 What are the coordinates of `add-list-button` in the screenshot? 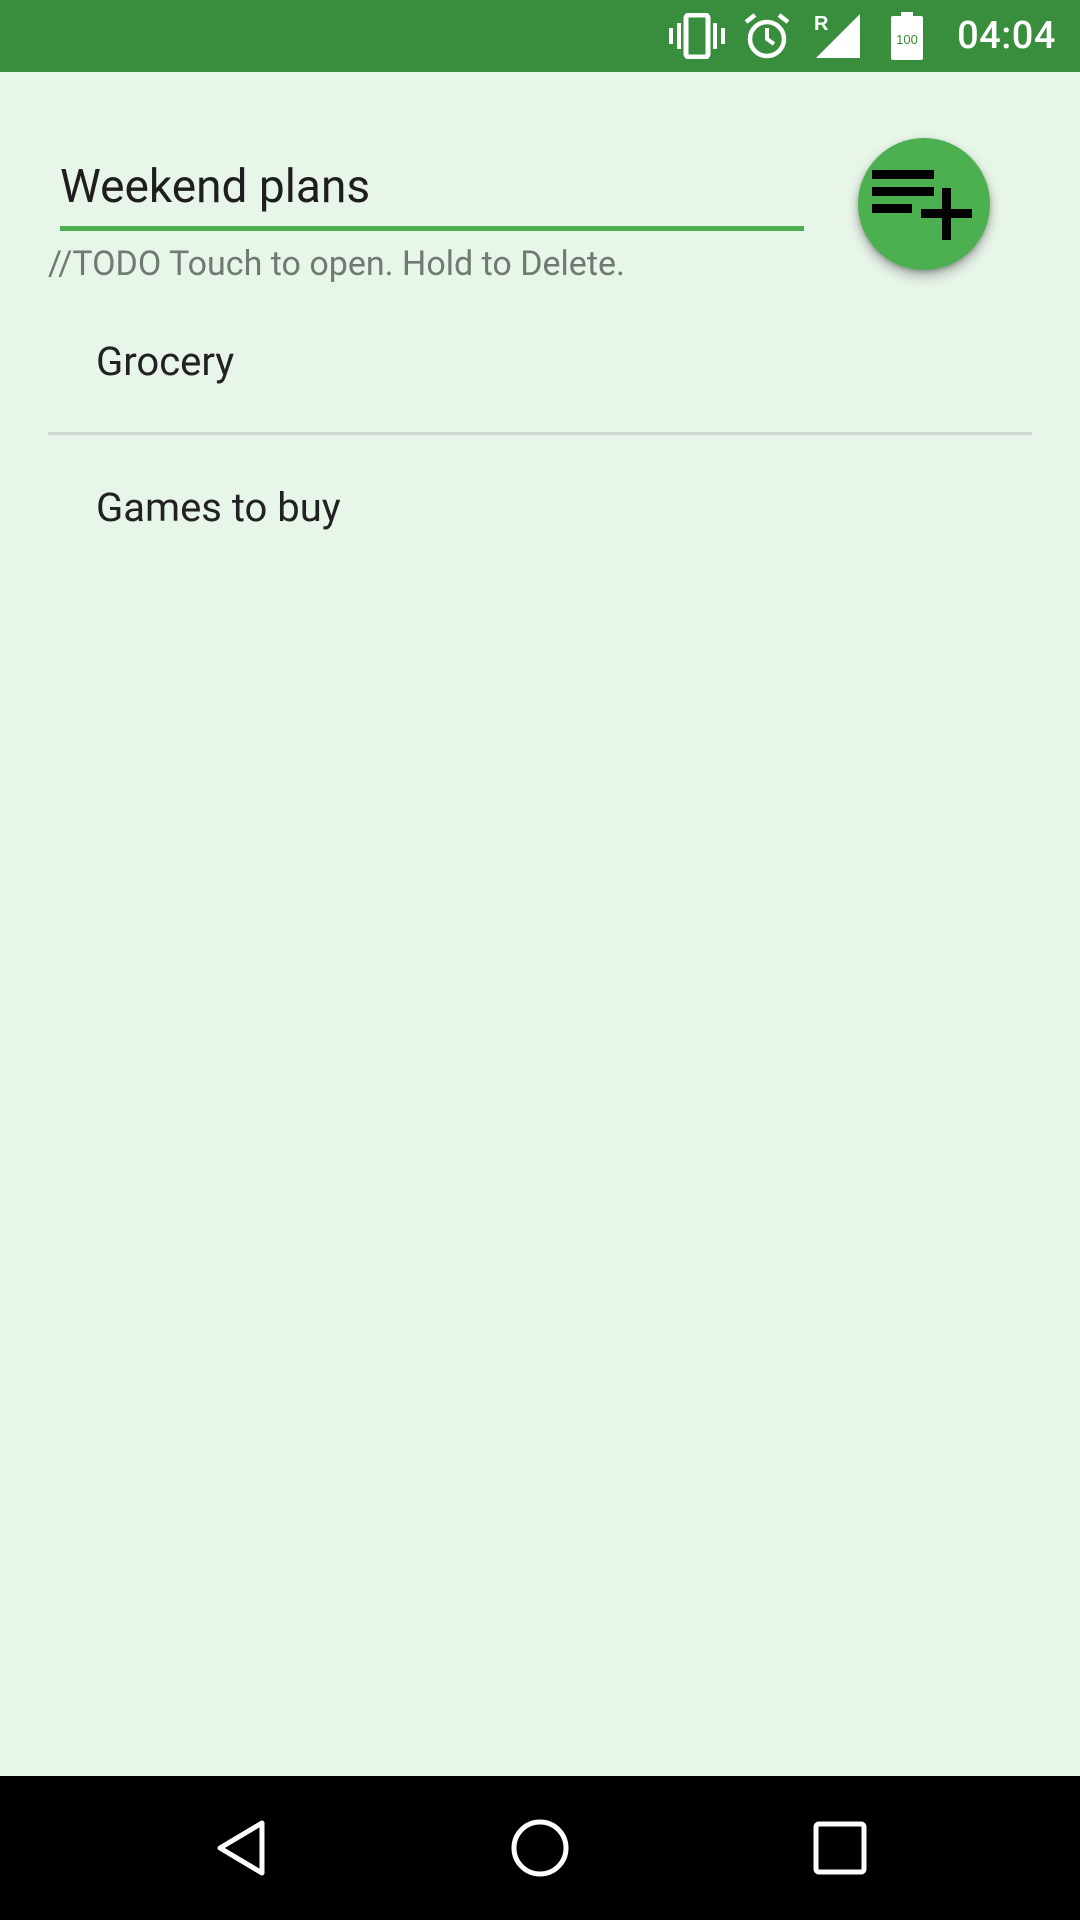 It's located at (924, 204).